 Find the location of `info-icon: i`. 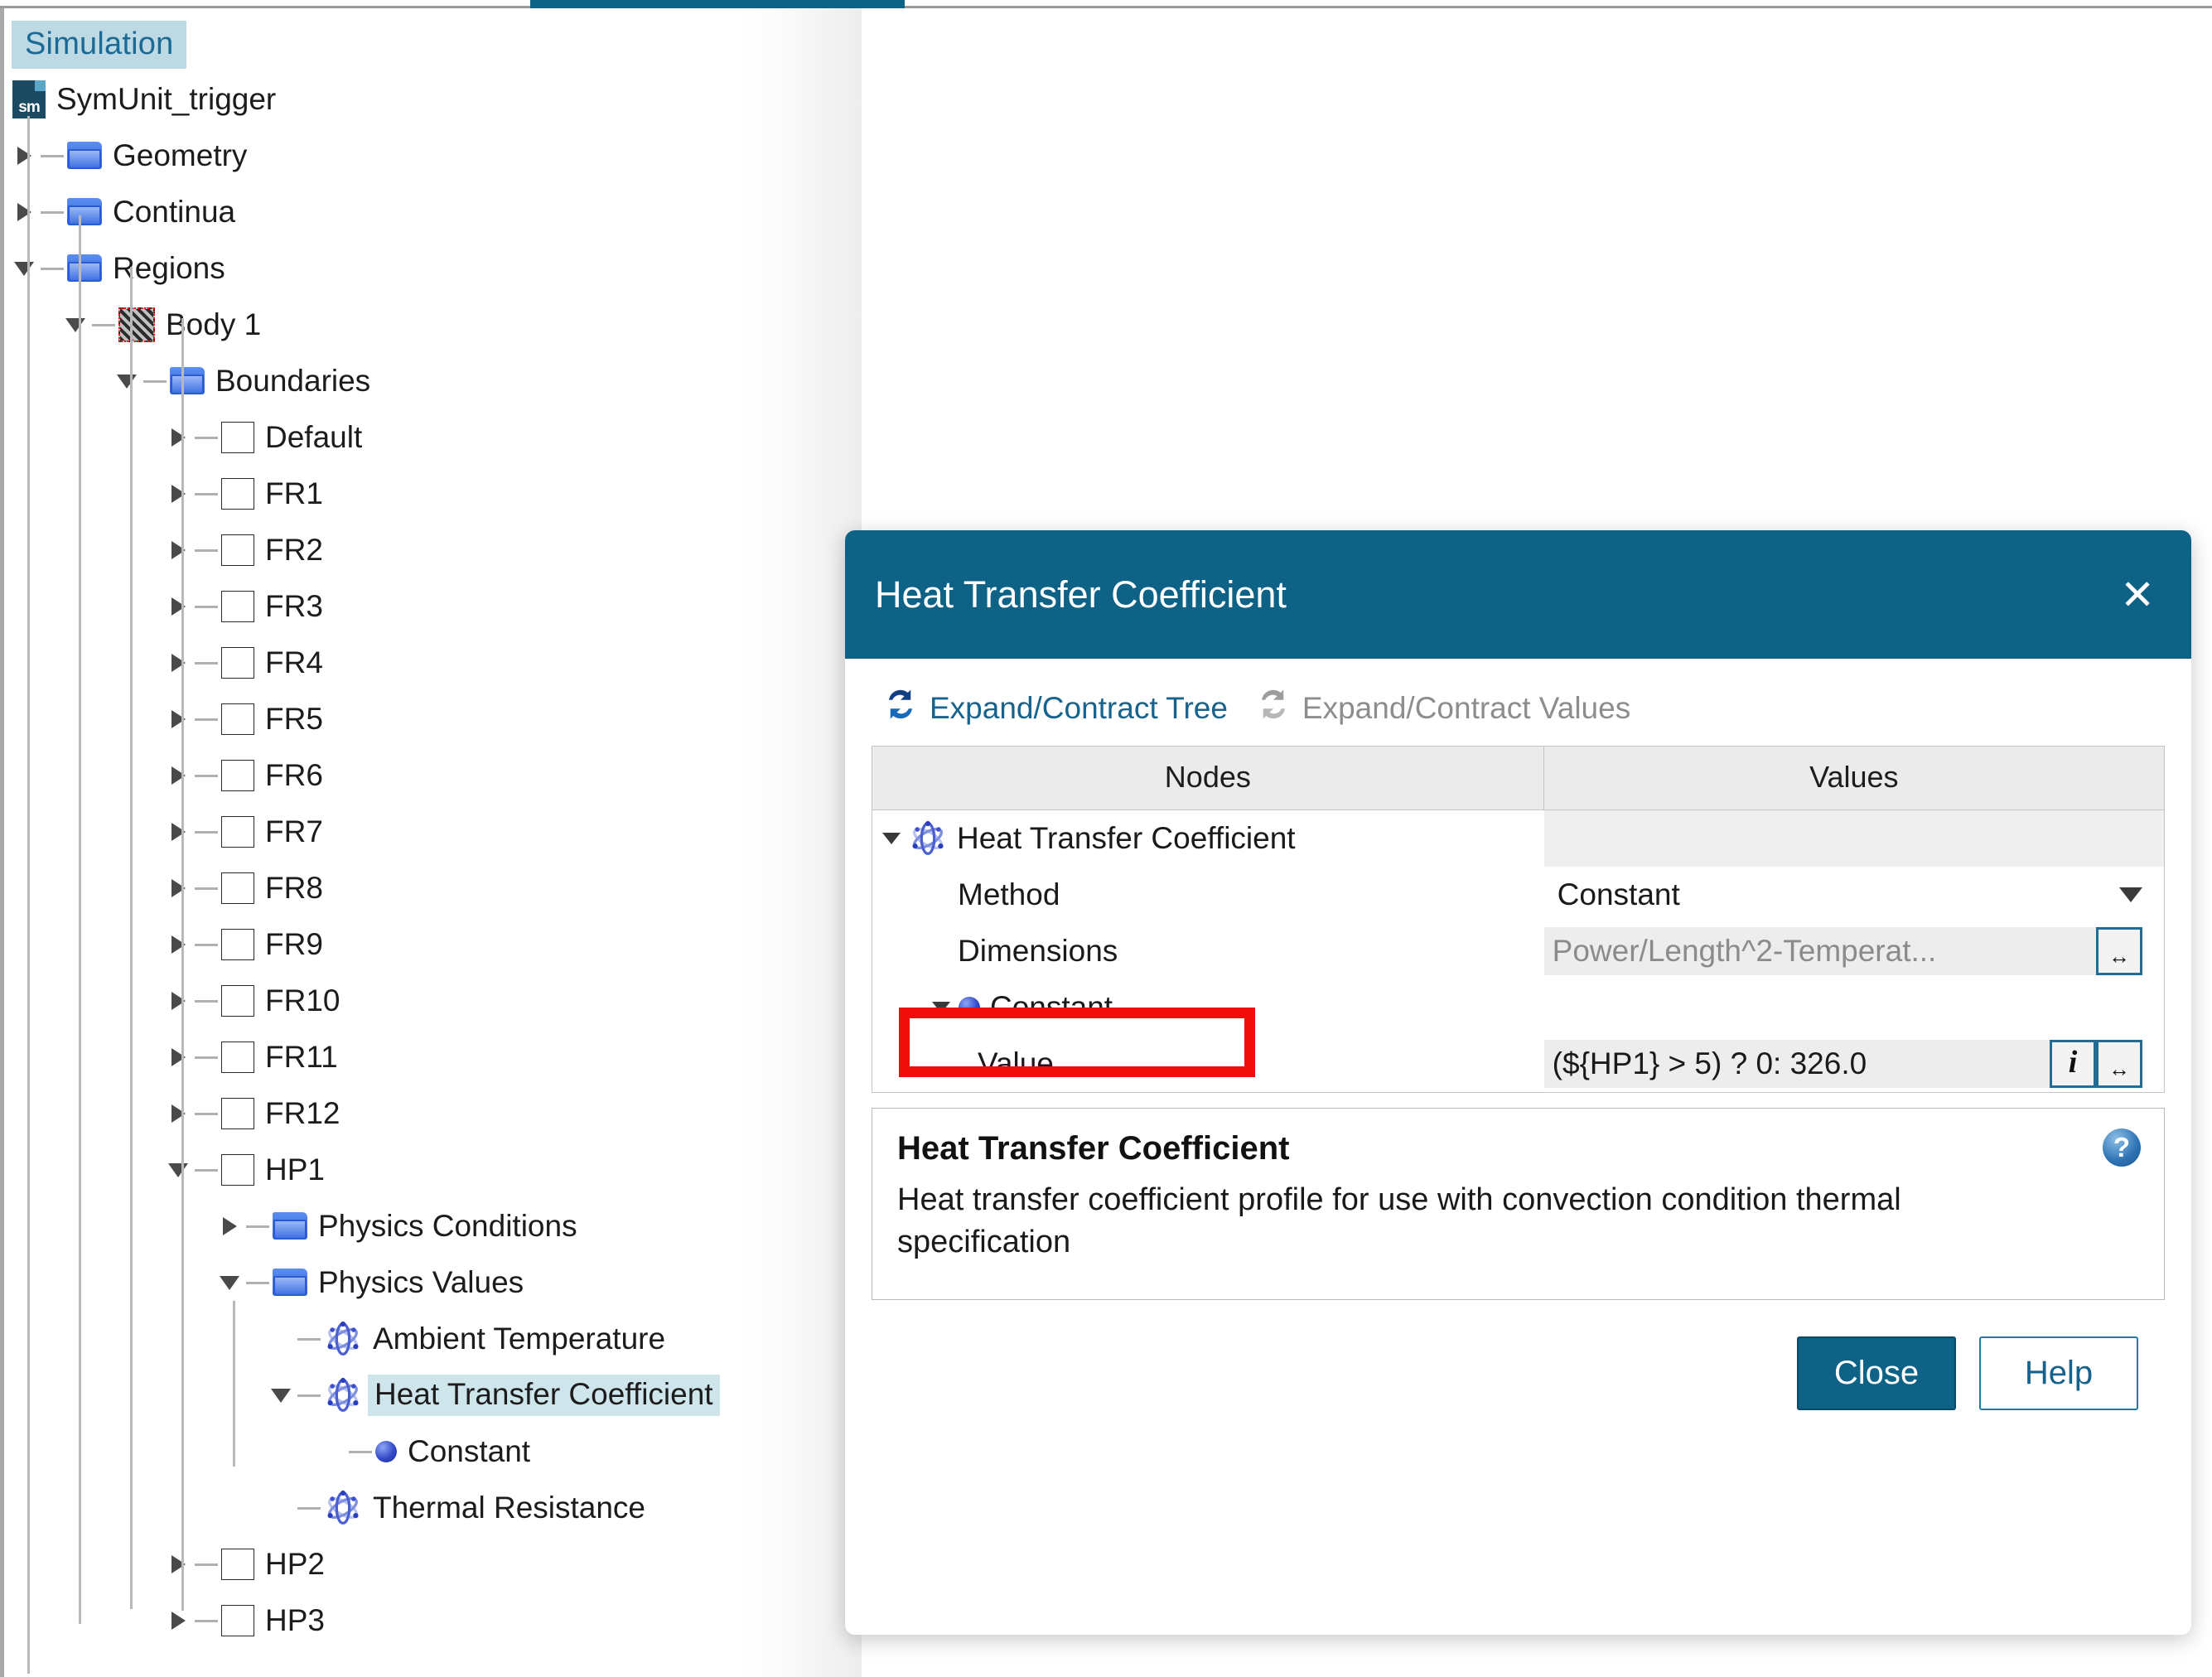

info-icon: i is located at coordinates (2072, 1064).